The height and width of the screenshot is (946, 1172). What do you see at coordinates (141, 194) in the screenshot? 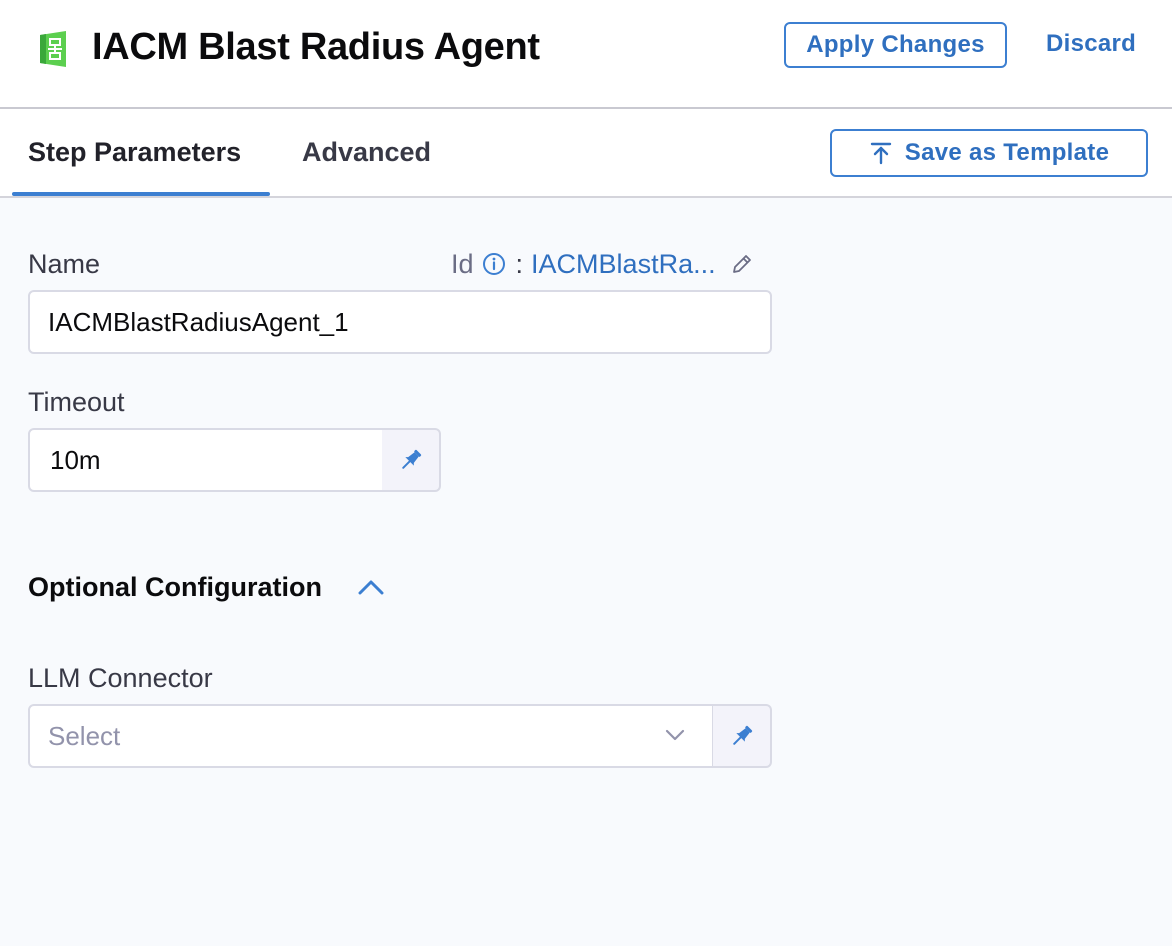
I see `active-tab-indicator` at bounding box center [141, 194].